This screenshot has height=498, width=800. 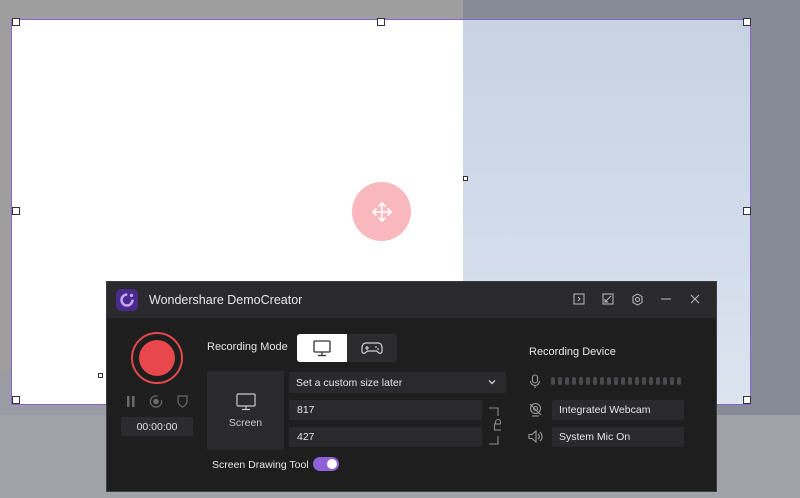 I want to click on resize-handle-top, so click(x=381, y=22).